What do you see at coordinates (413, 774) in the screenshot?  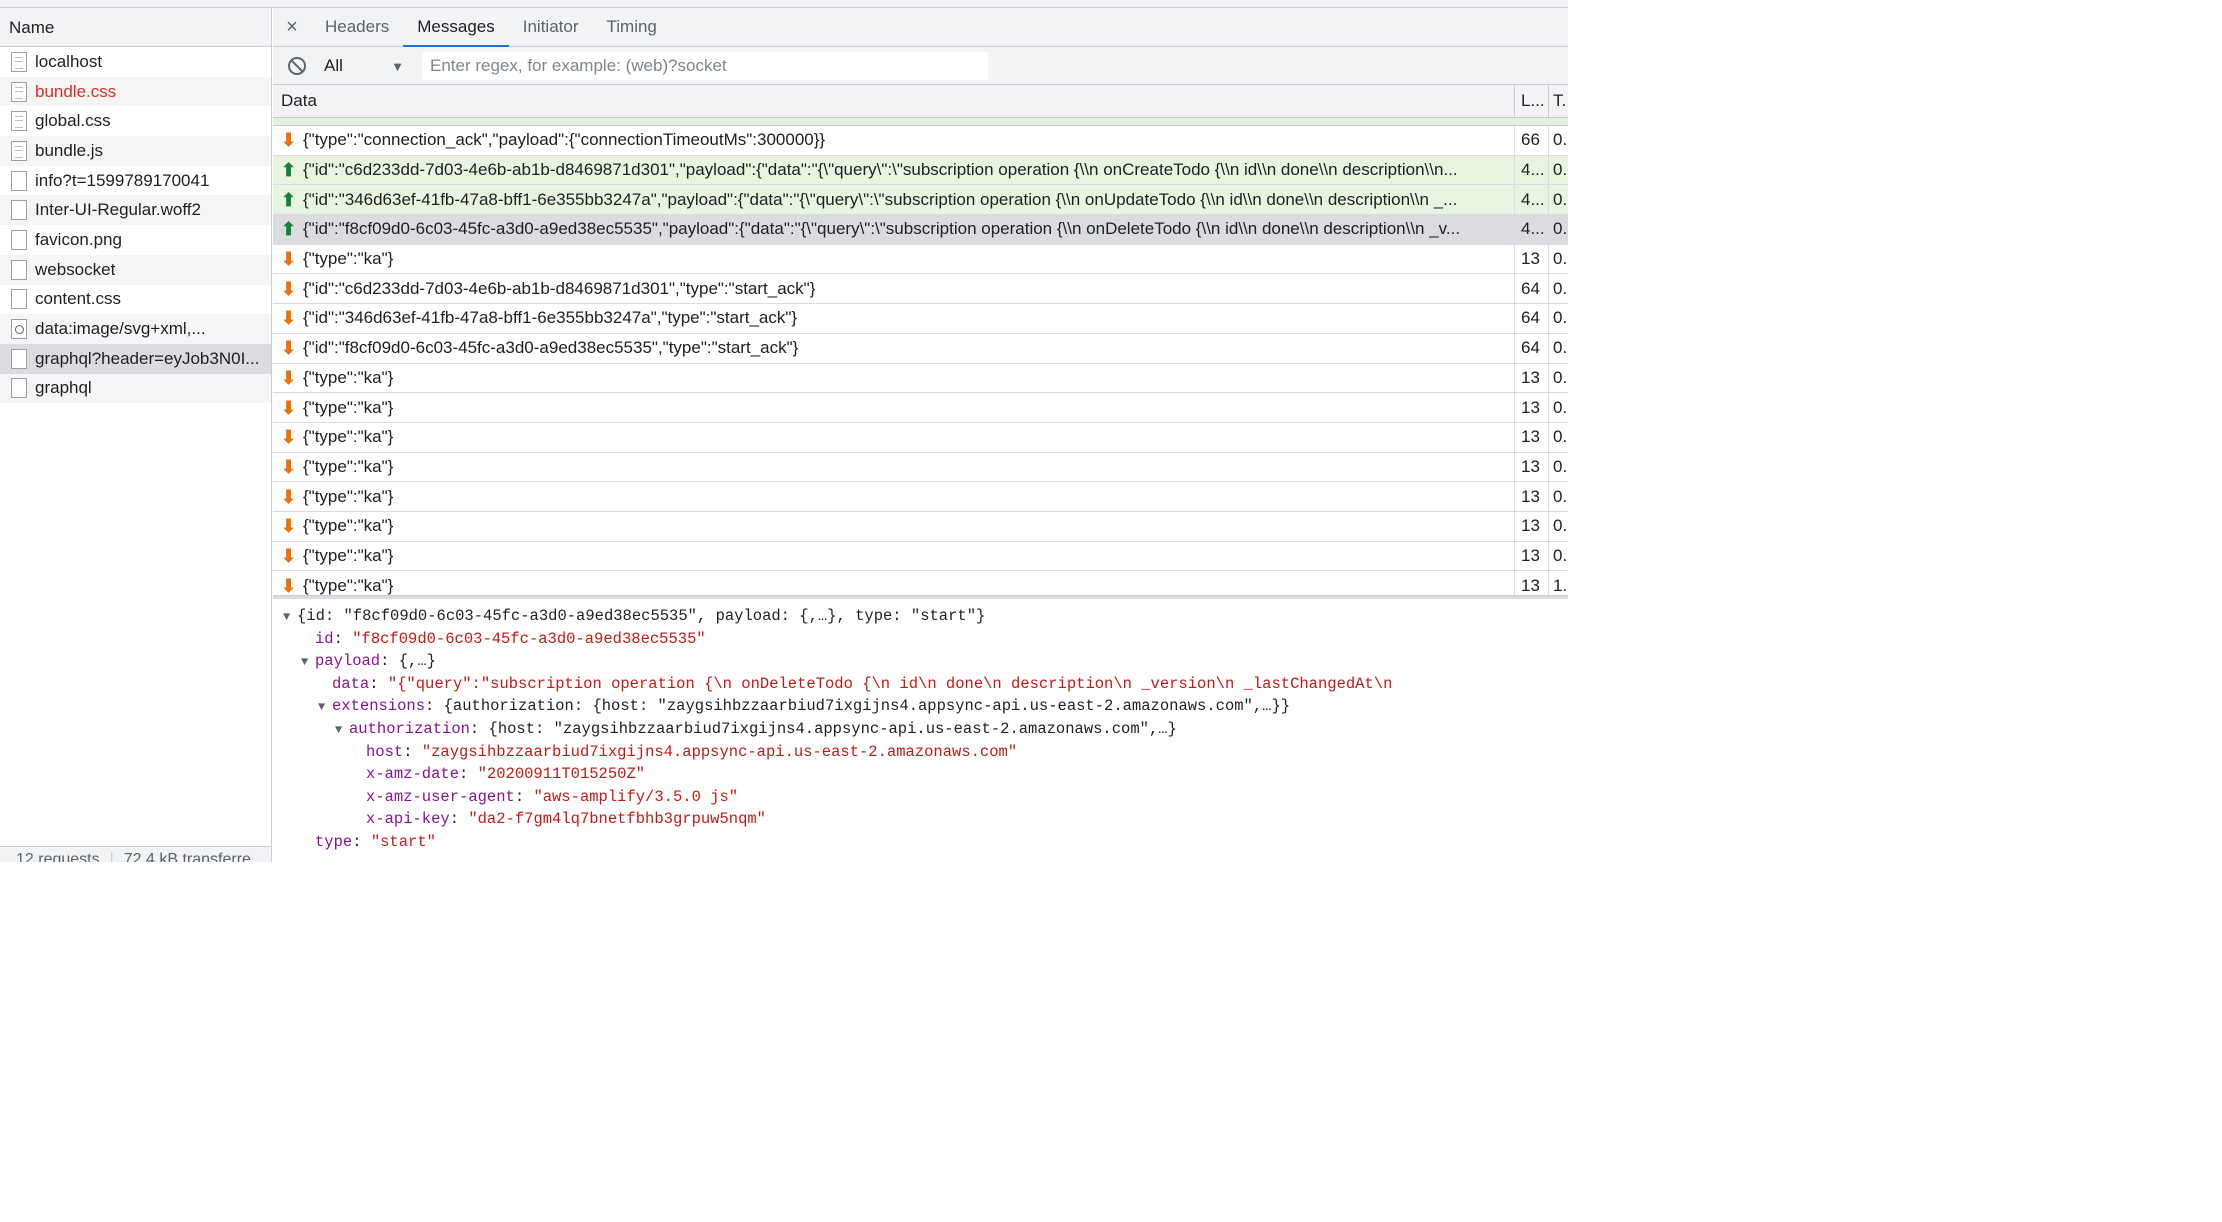 I see `tree-key: x-amz-date` at bounding box center [413, 774].